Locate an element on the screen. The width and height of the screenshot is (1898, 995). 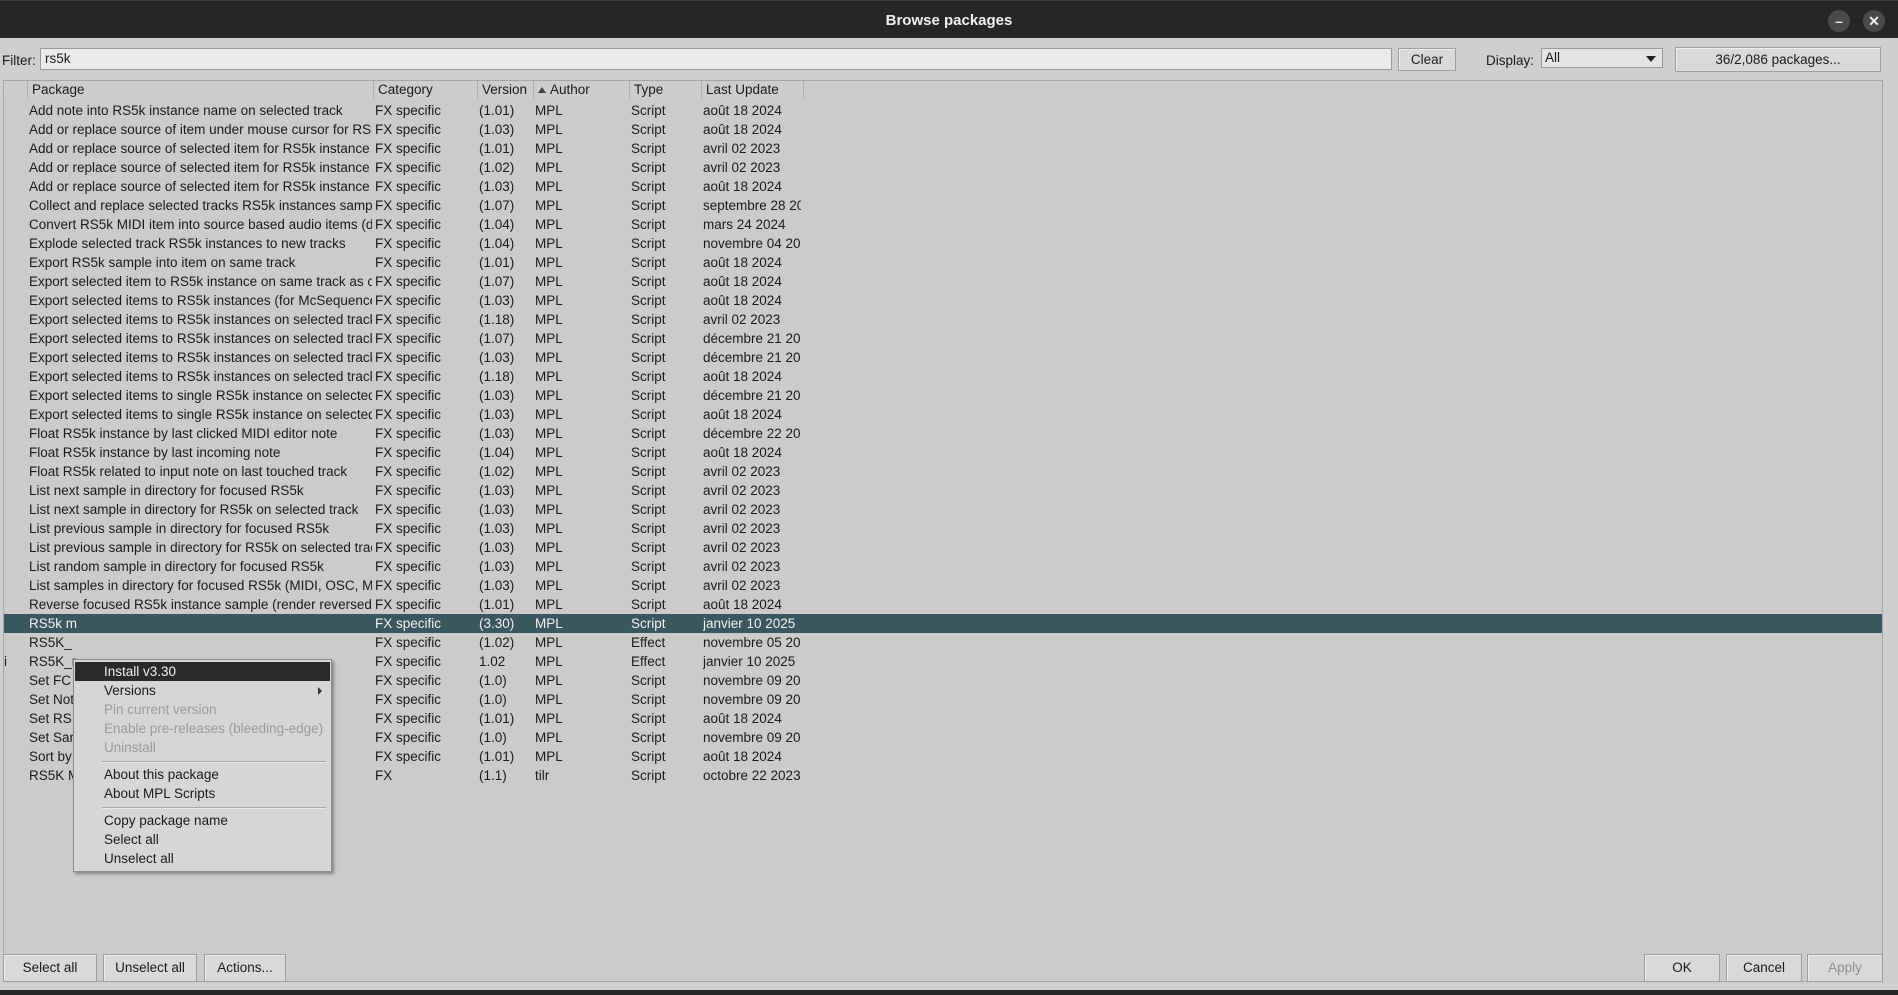
cell-version: (1.02) is located at coordinates (497, 167).